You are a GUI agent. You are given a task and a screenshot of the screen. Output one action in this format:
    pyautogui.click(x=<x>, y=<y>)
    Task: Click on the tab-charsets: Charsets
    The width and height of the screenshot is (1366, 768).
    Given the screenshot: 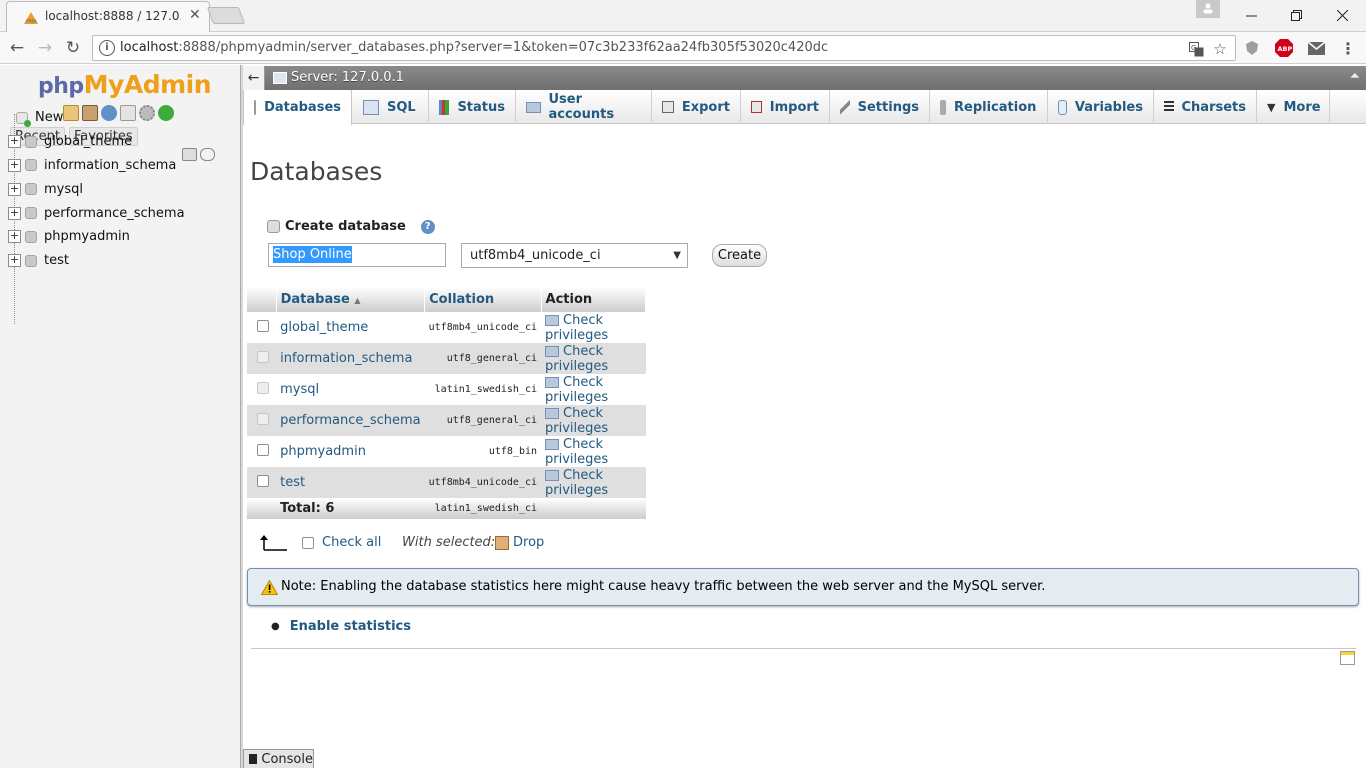 What is the action you would take?
    pyautogui.click(x=1205, y=107)
    